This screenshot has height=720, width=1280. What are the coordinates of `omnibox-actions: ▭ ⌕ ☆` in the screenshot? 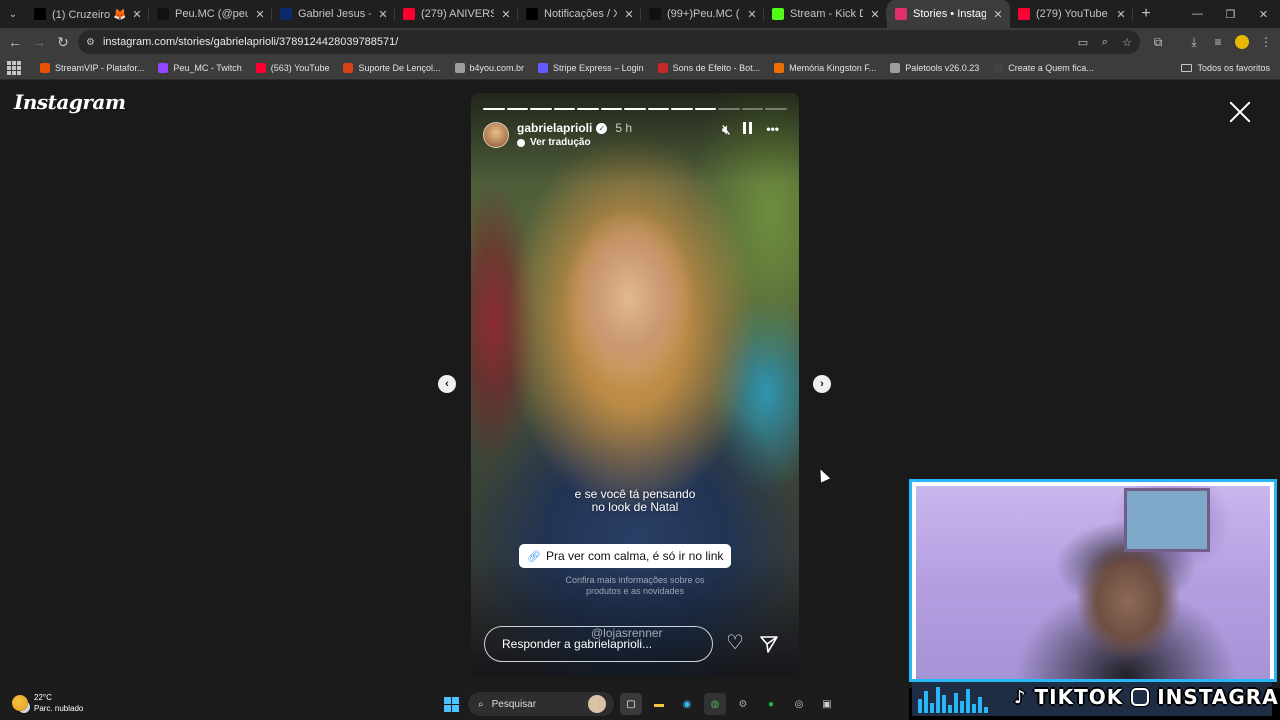 It's located at (1105, 42).